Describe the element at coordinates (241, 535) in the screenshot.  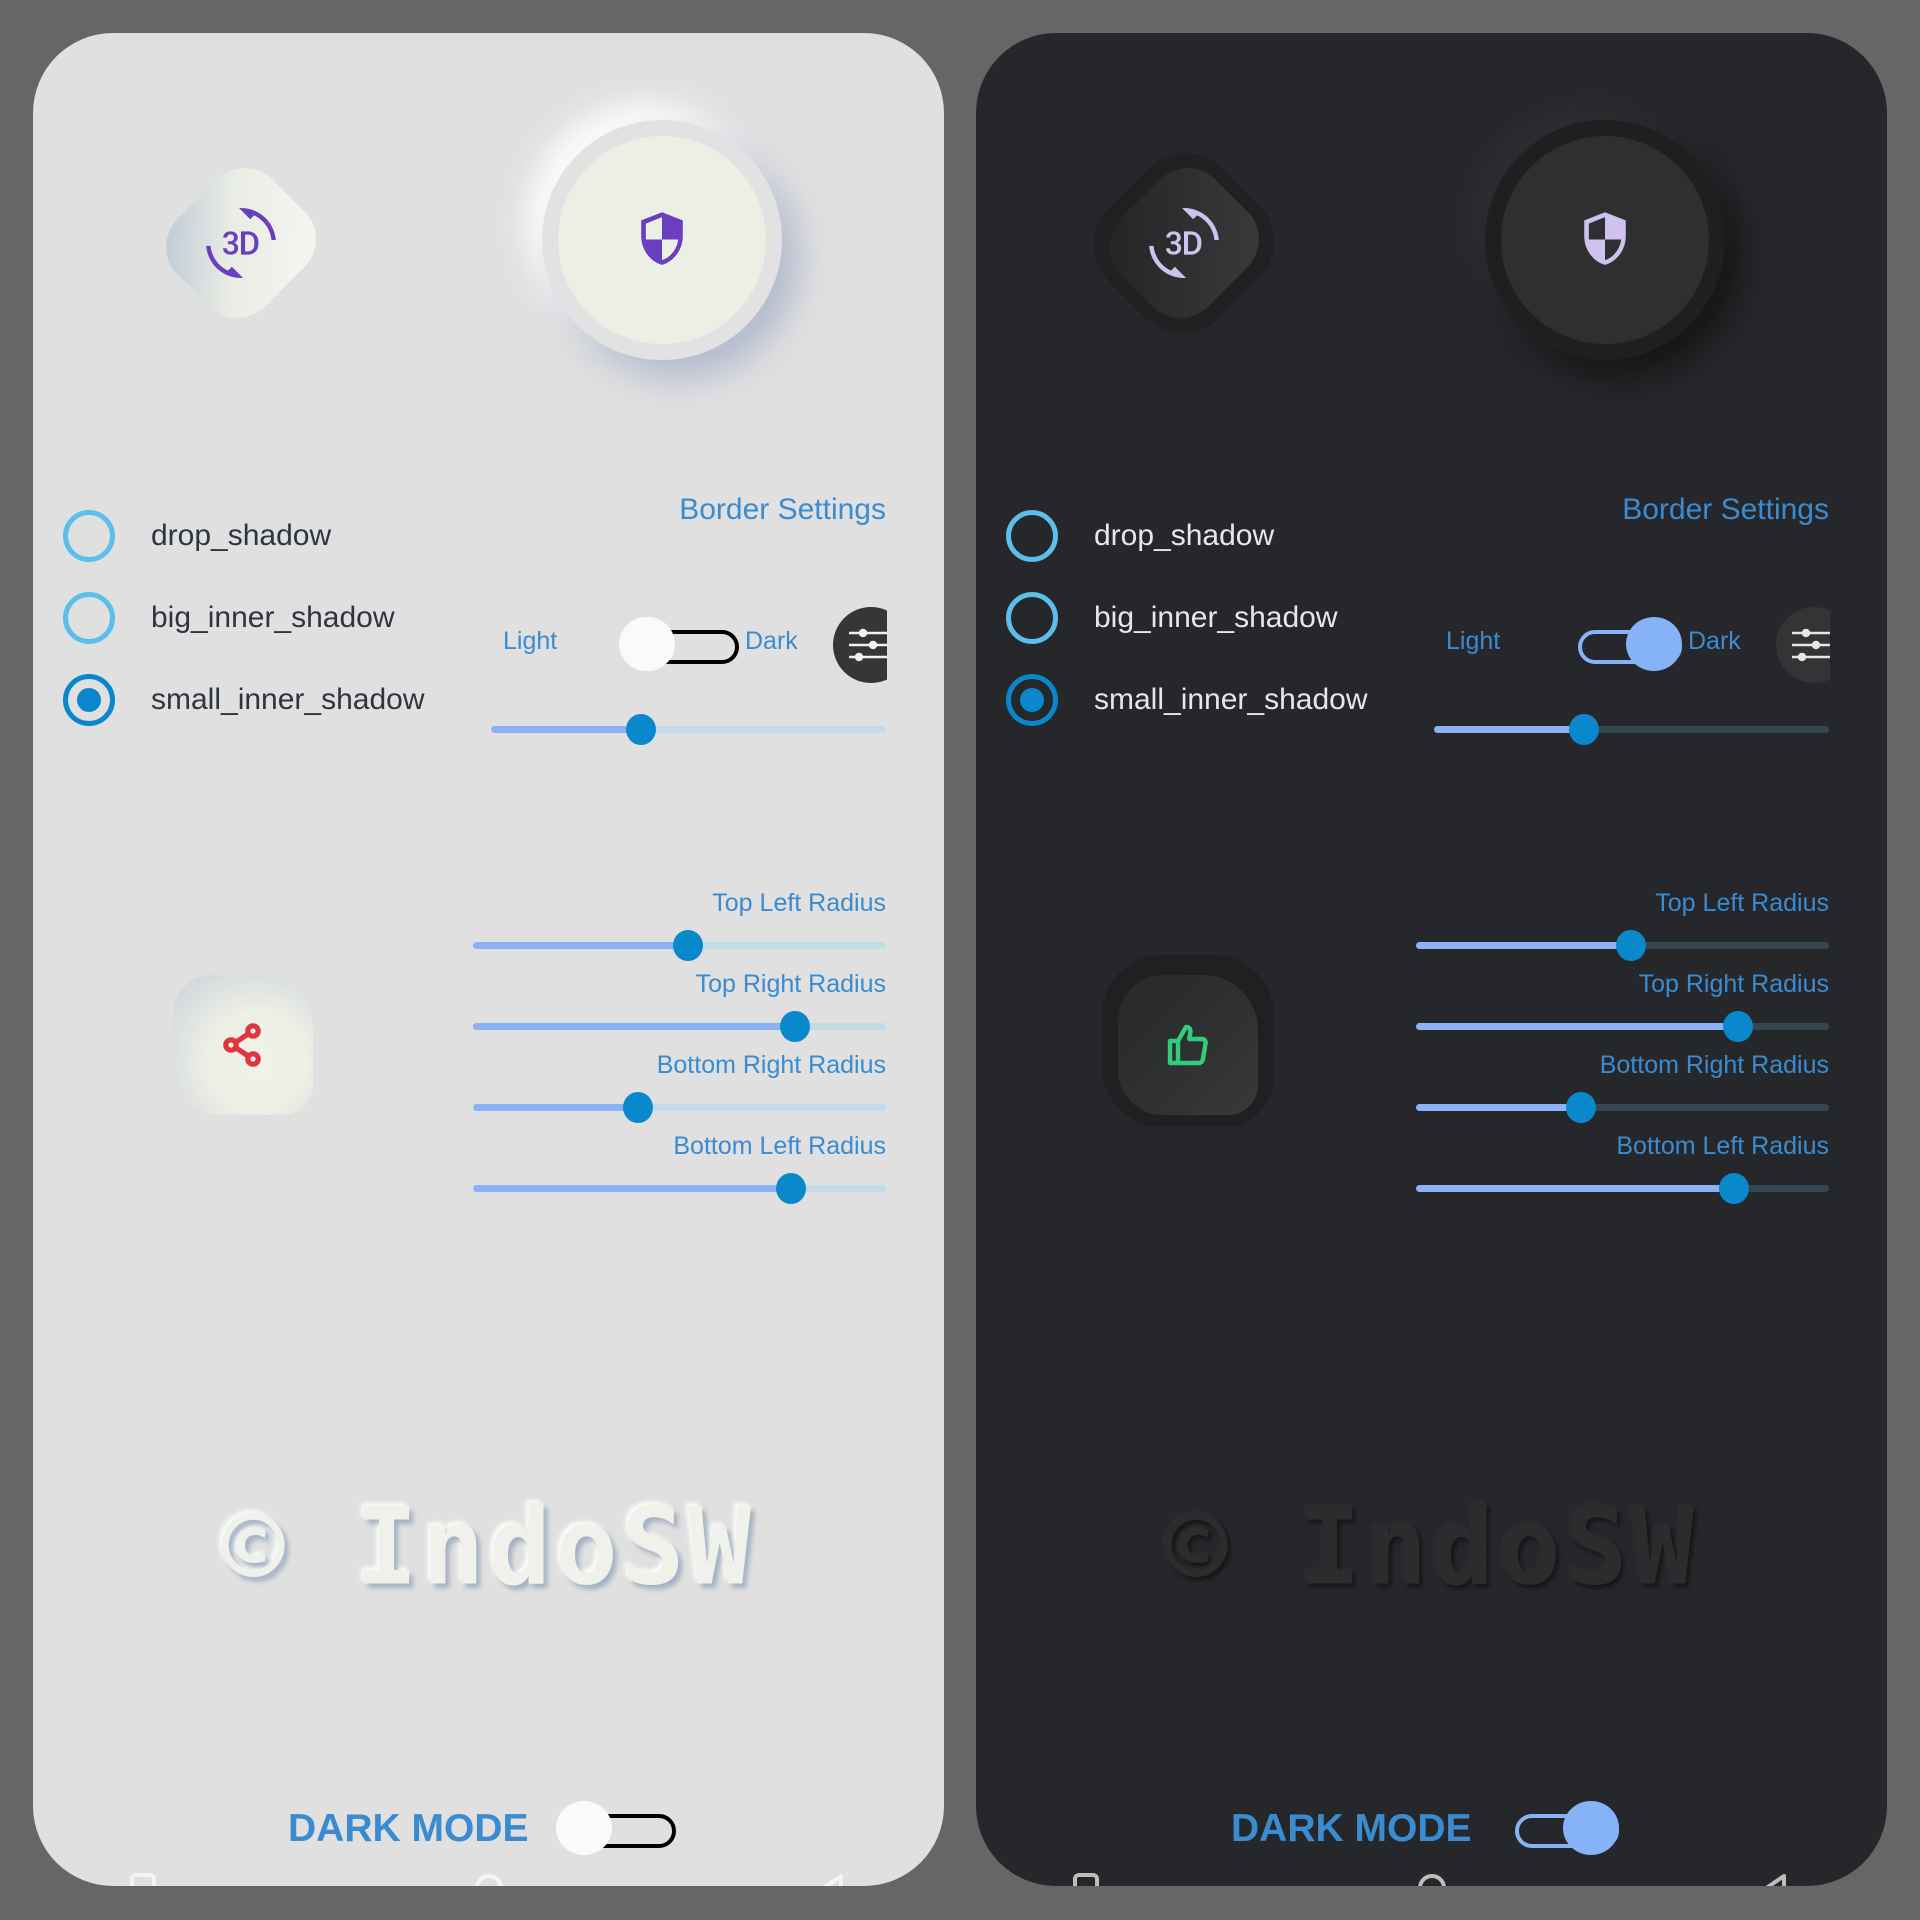
I see `radio-label: drop_shadow` at that location.